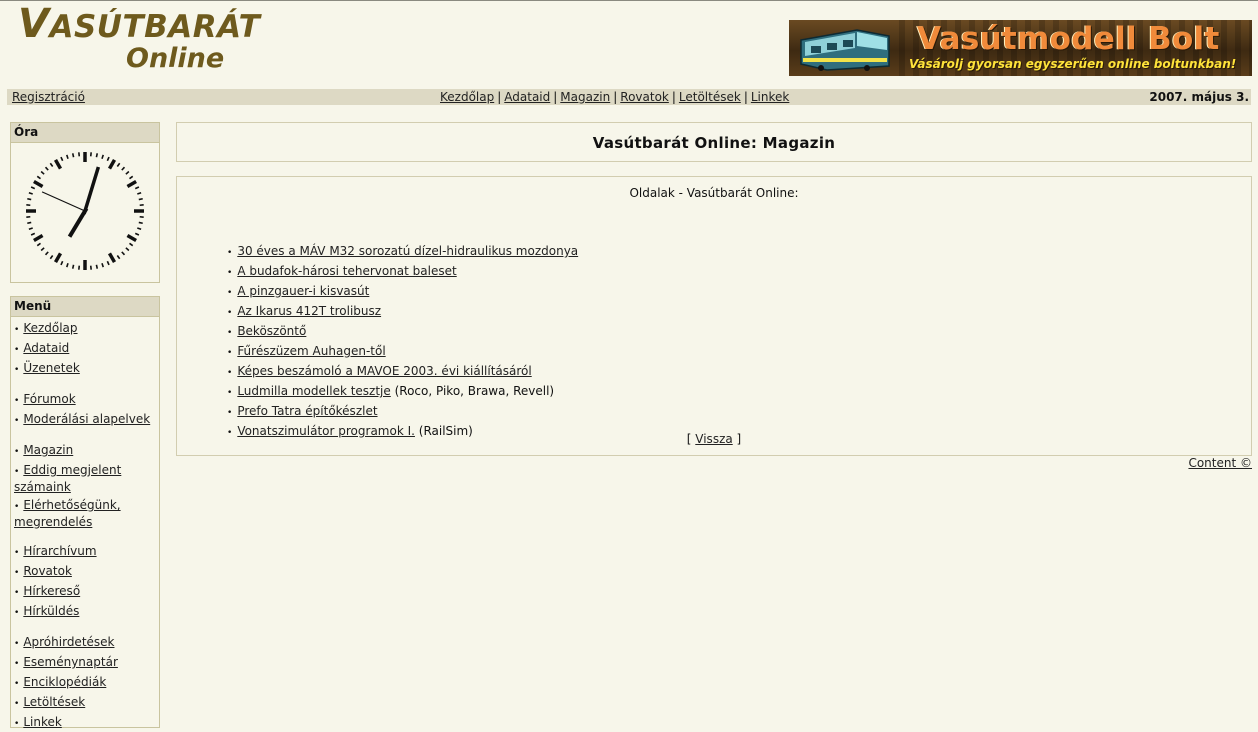 The height and width of the screenshot is (732, 1258). What do you see at coordinates (59, 551) in the screenshot?
I see `menu-link: Hírarchívum` at bounding box center [59, 551].